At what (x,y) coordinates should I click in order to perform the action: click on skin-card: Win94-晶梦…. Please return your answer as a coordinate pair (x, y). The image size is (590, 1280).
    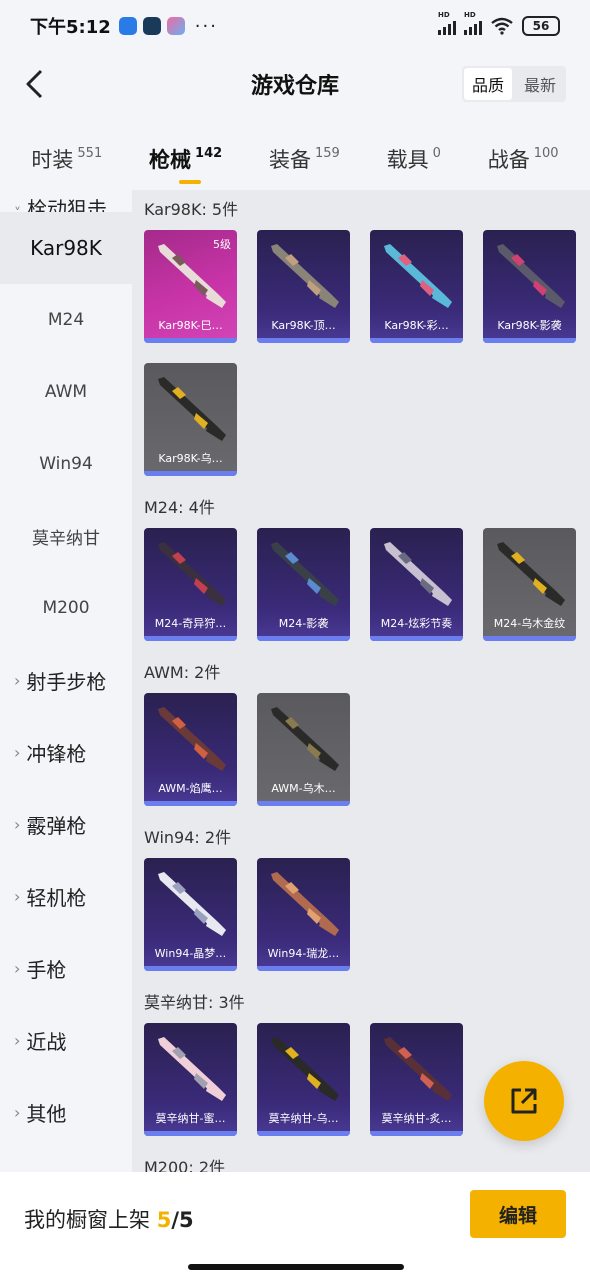
    Looking at the image, I should click on (190, 914).